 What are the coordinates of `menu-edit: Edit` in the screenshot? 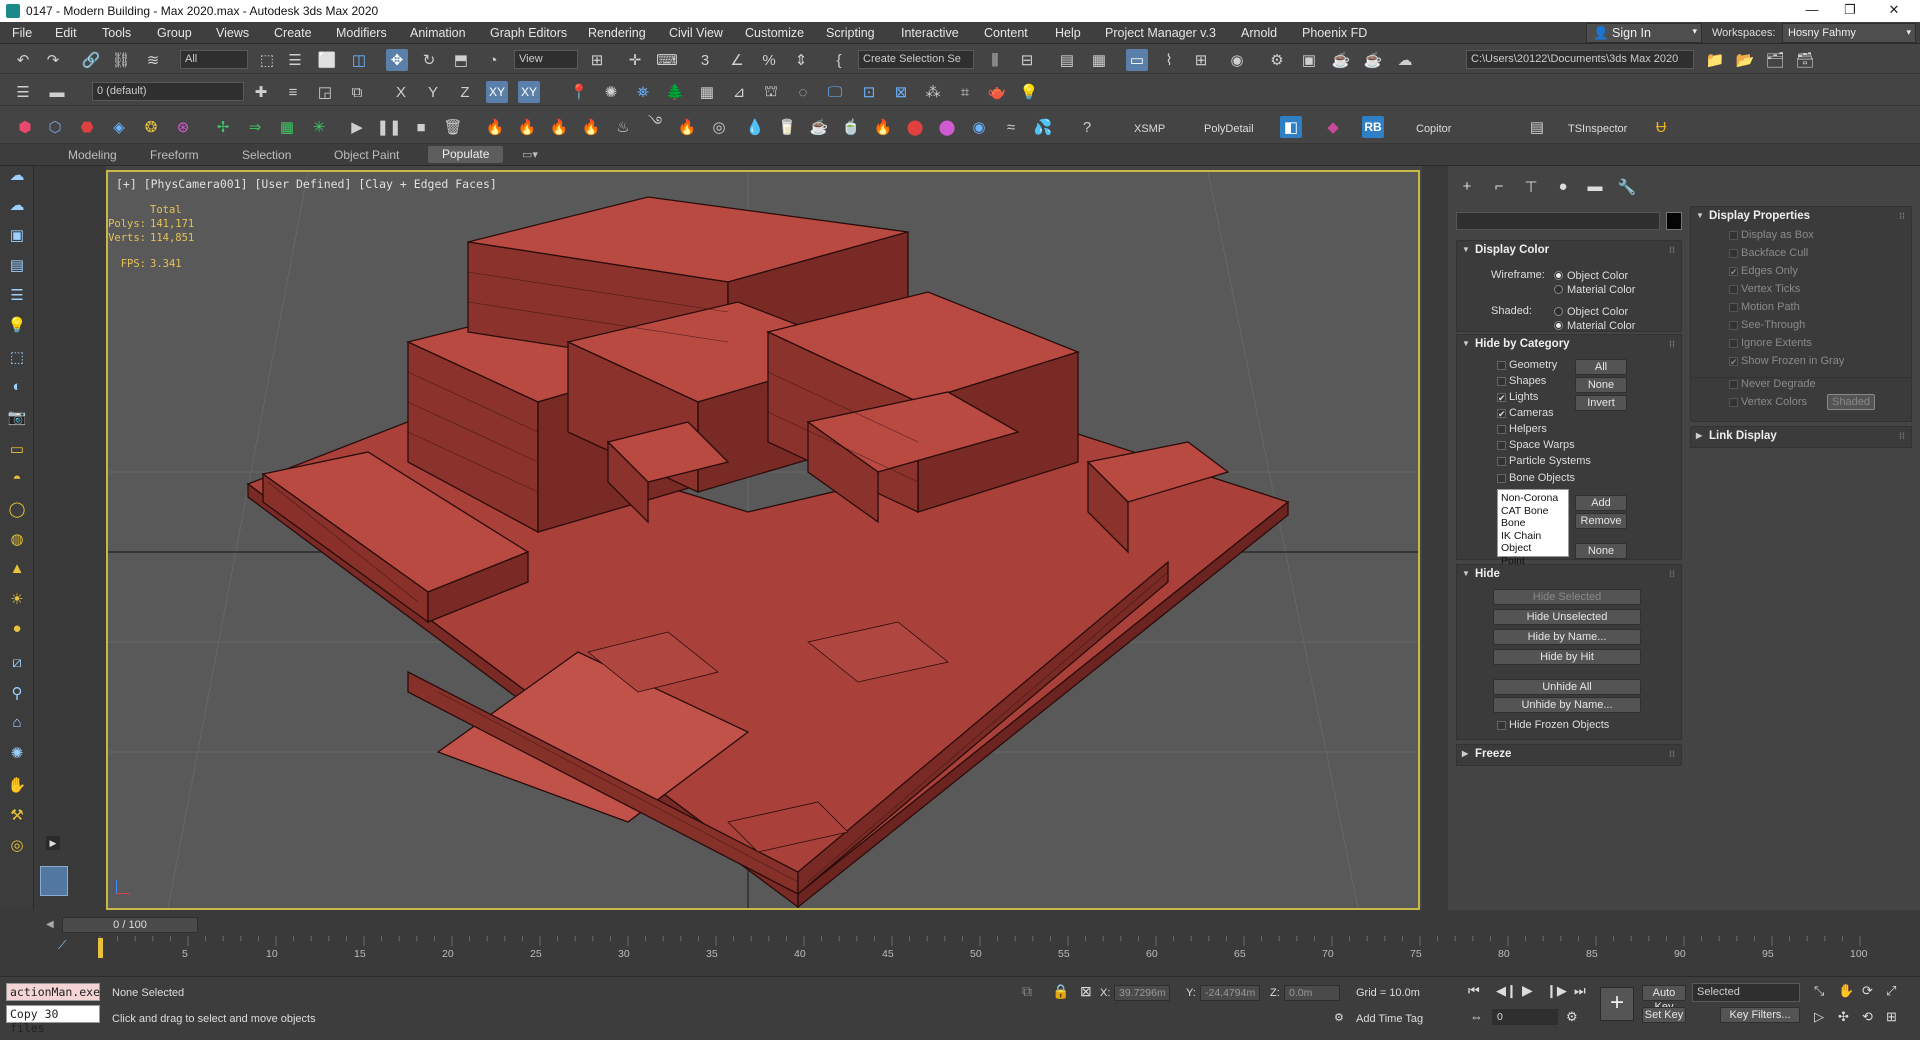 It's located at (66, 33).